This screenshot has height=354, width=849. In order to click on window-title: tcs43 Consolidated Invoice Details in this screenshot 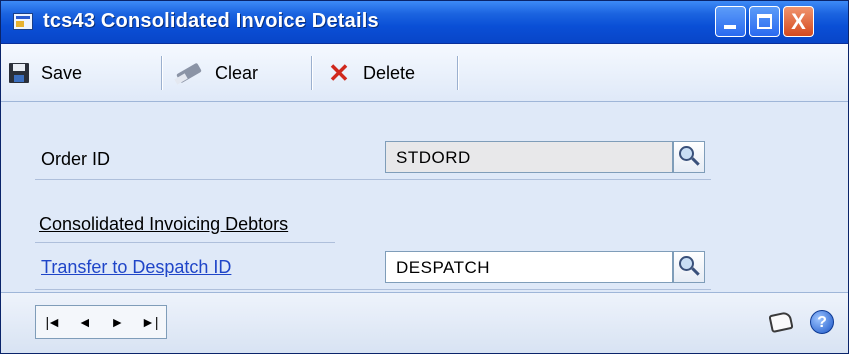, I will do `click(211, 21)`.